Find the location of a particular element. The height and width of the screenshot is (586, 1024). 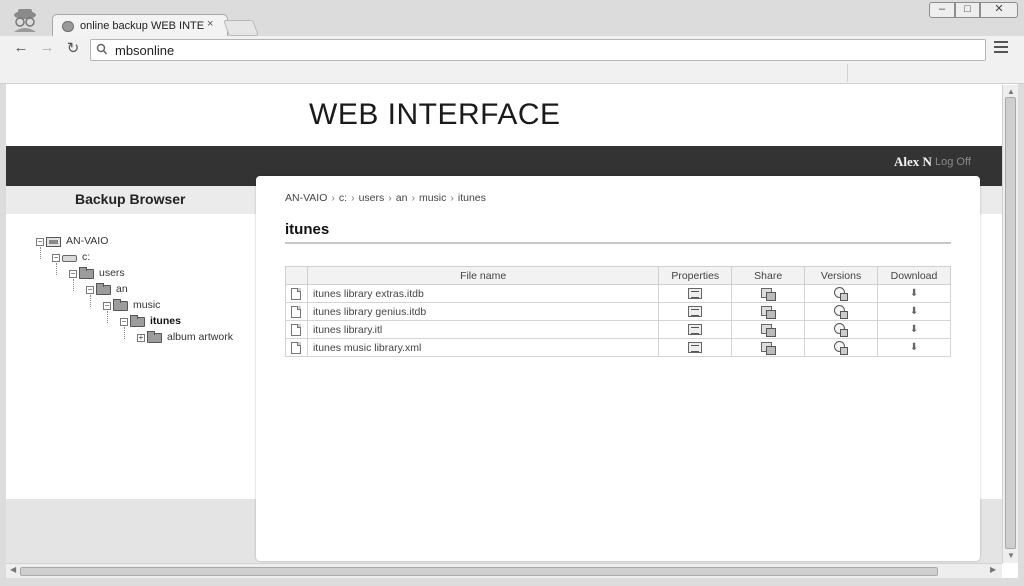

window-close-button: ✕ is located at coordinates (999, 10).